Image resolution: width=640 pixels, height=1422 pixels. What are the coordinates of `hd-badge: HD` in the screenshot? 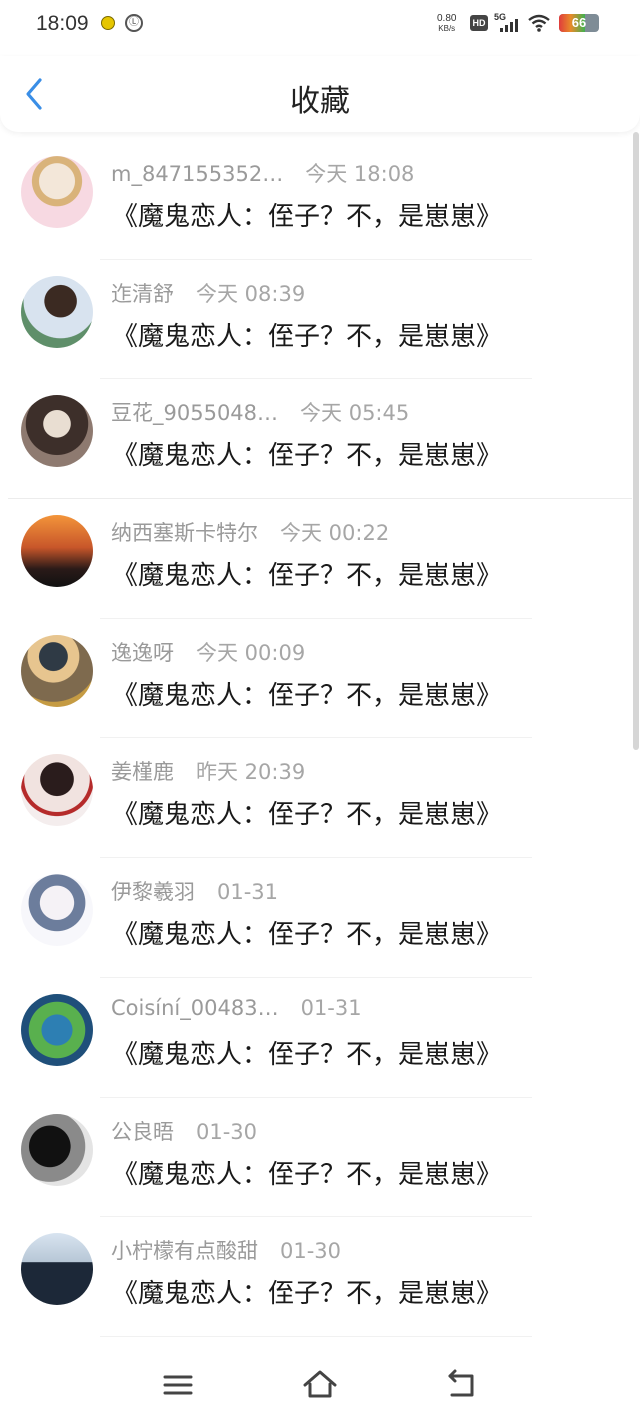 It's located at (479, 23).